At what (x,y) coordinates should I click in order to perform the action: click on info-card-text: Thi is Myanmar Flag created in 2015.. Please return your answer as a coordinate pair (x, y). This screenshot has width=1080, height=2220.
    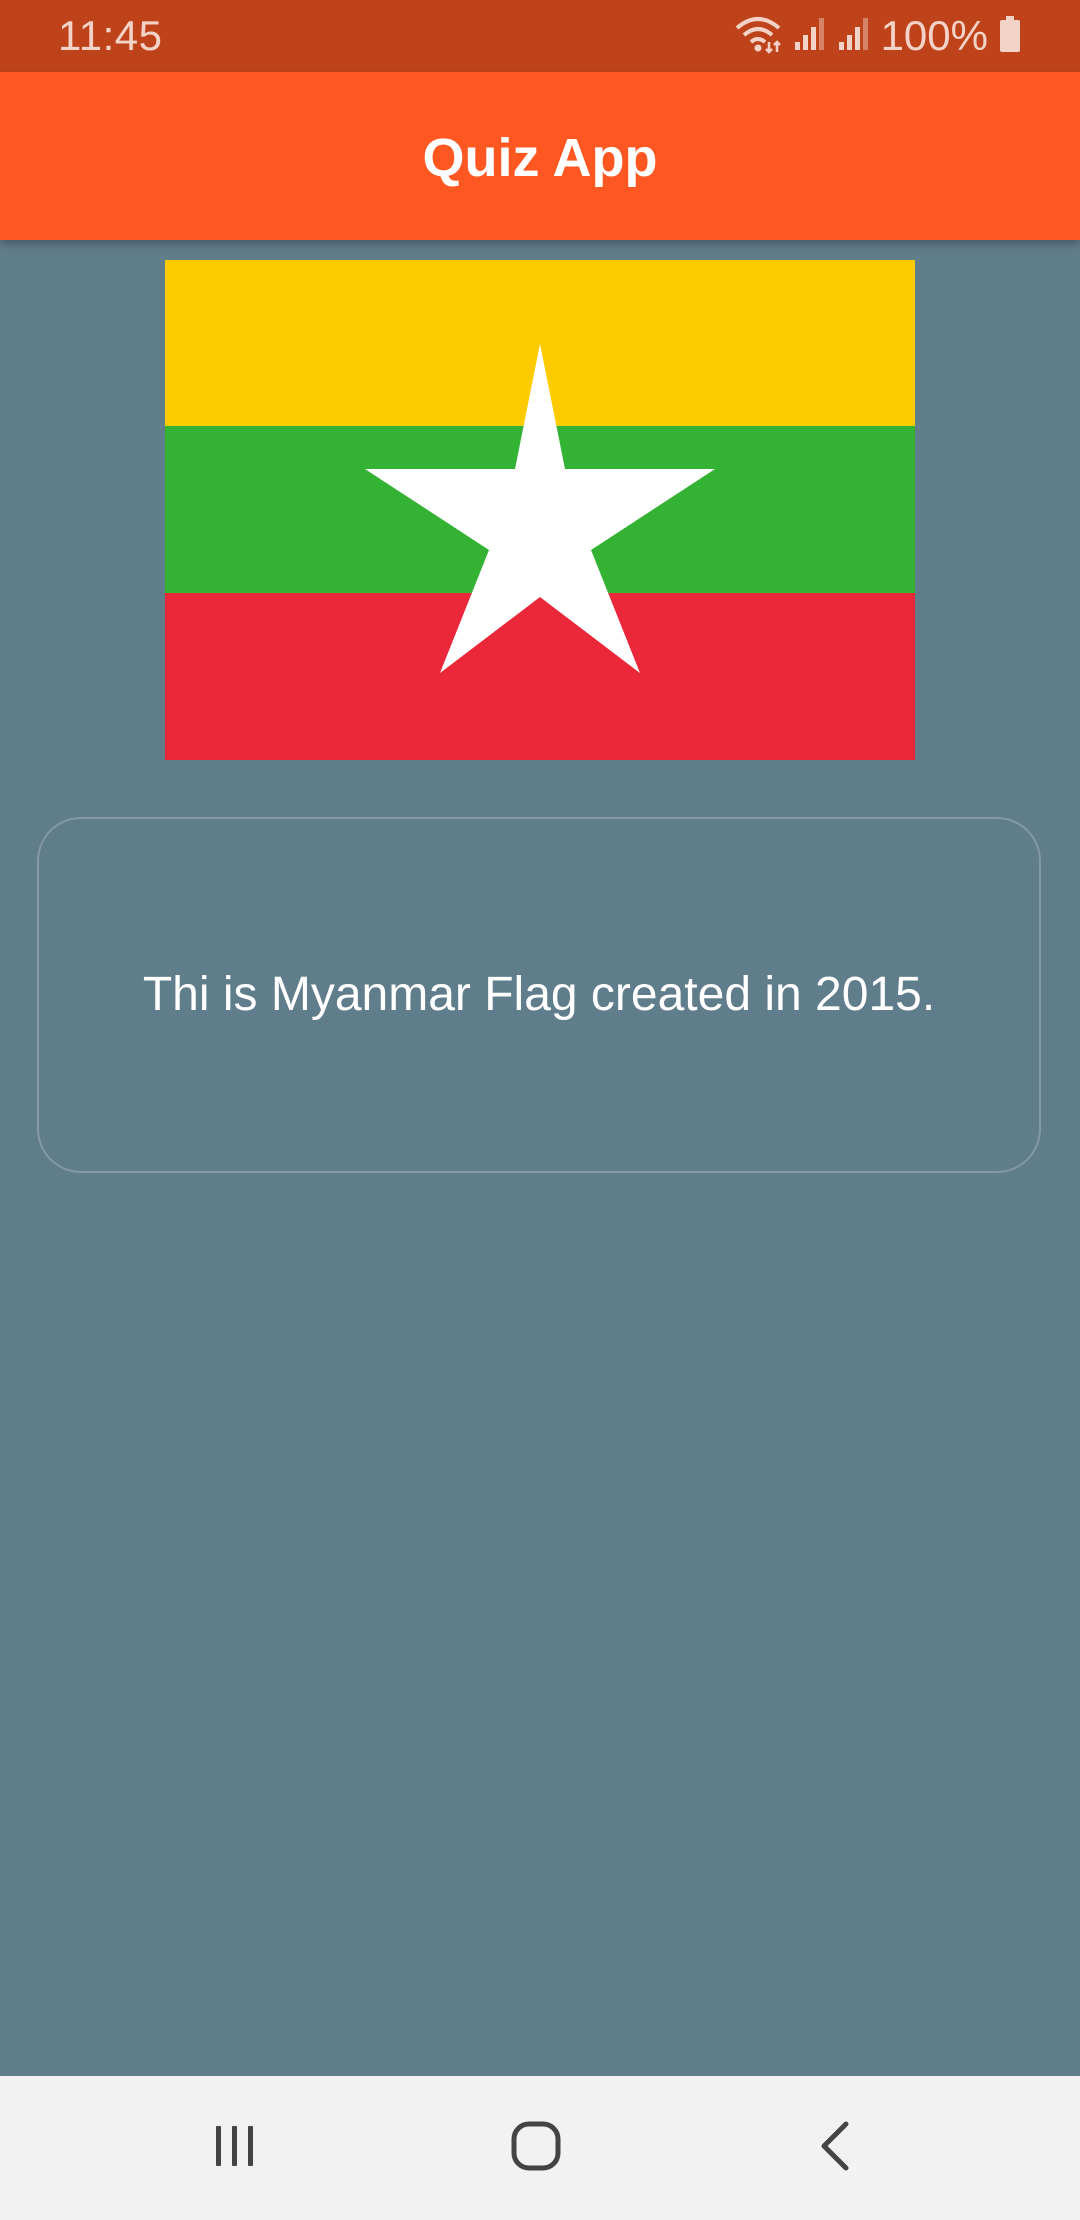
    Looking at the image, I should click on (539, 994).